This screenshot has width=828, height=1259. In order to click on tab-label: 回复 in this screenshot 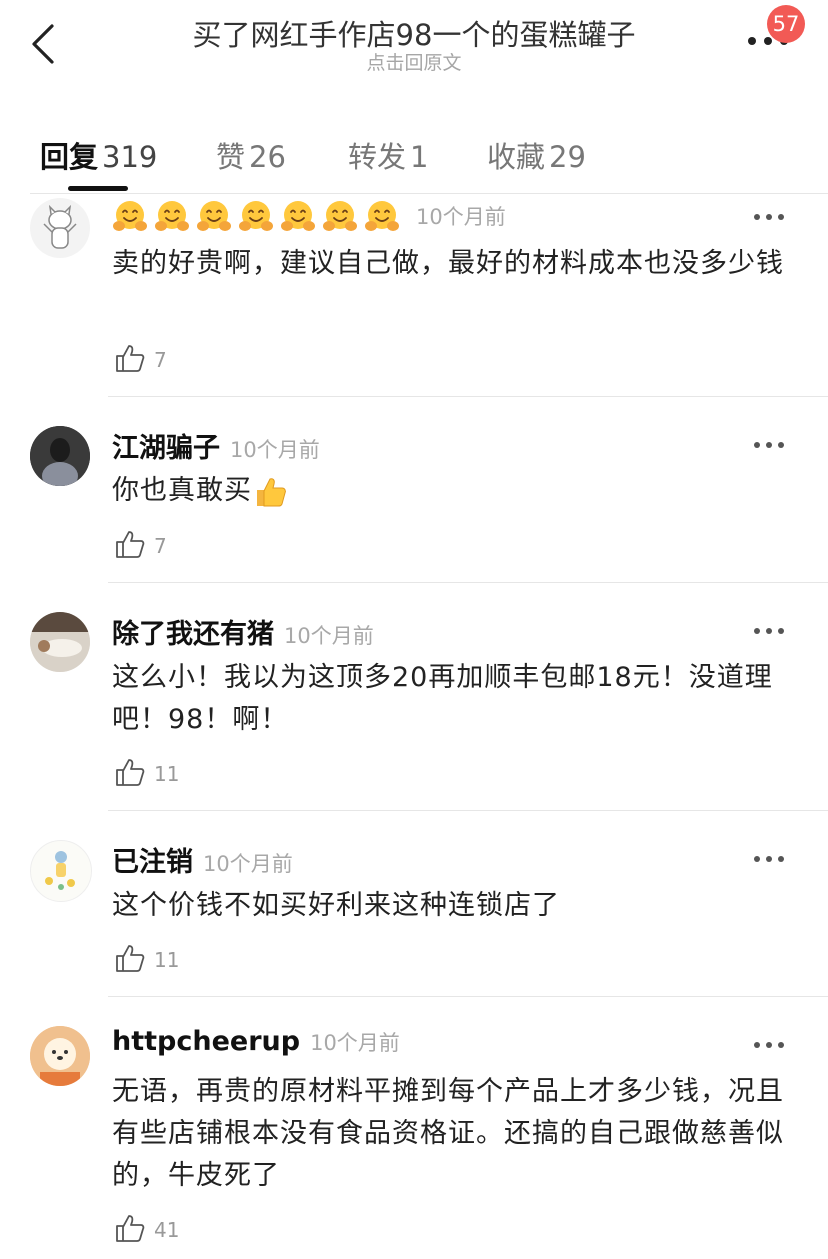, I will do `click(69, 157)`.